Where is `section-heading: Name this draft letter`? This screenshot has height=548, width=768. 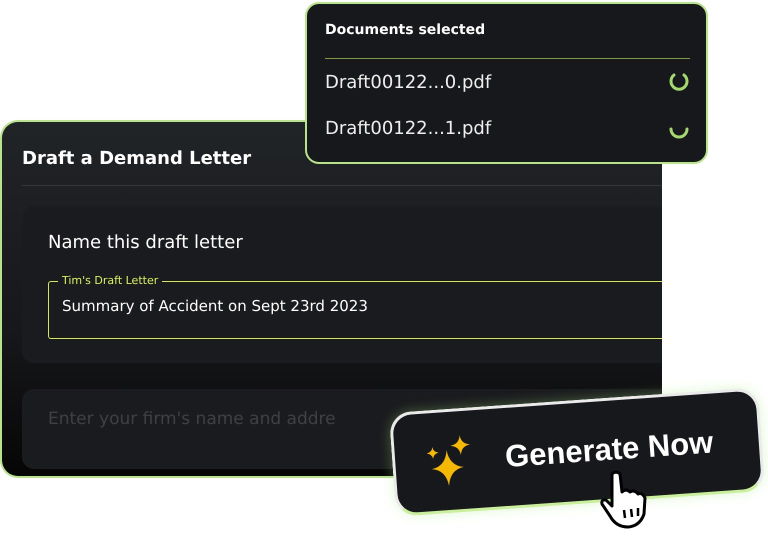 section-heading: Name this draft letter is located at coordinates (146, 242).